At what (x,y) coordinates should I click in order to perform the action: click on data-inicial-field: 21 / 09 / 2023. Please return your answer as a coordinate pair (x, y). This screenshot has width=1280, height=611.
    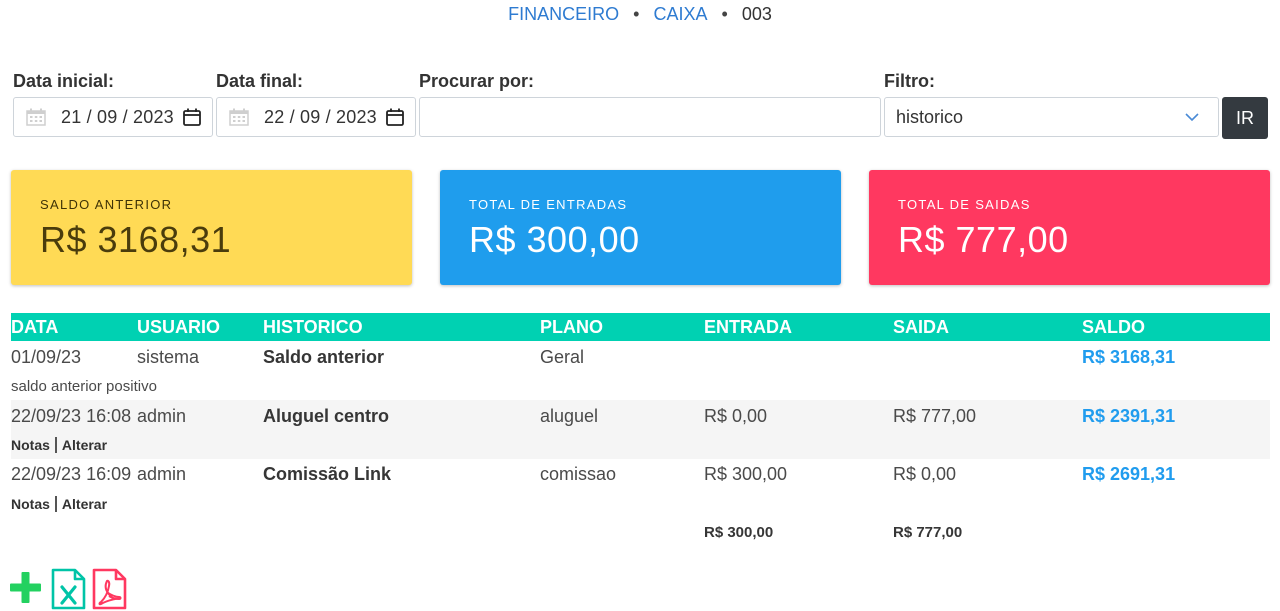
    Looking at the image, I should click on (113, 117).